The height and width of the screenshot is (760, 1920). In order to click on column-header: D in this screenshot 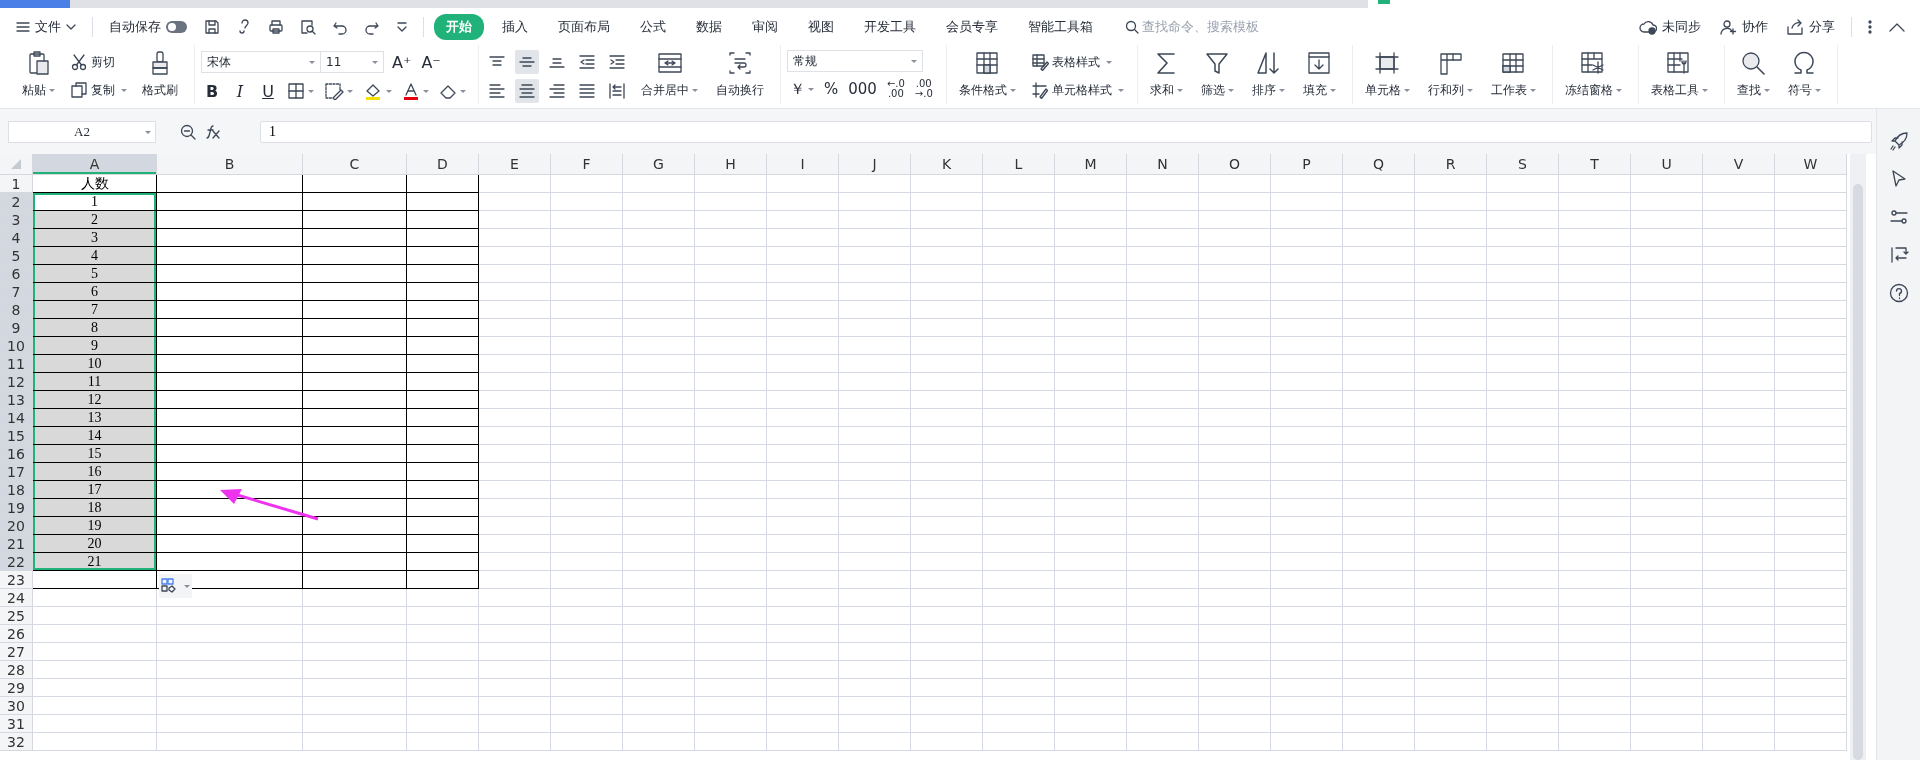, I will do `click(443, 164)`.